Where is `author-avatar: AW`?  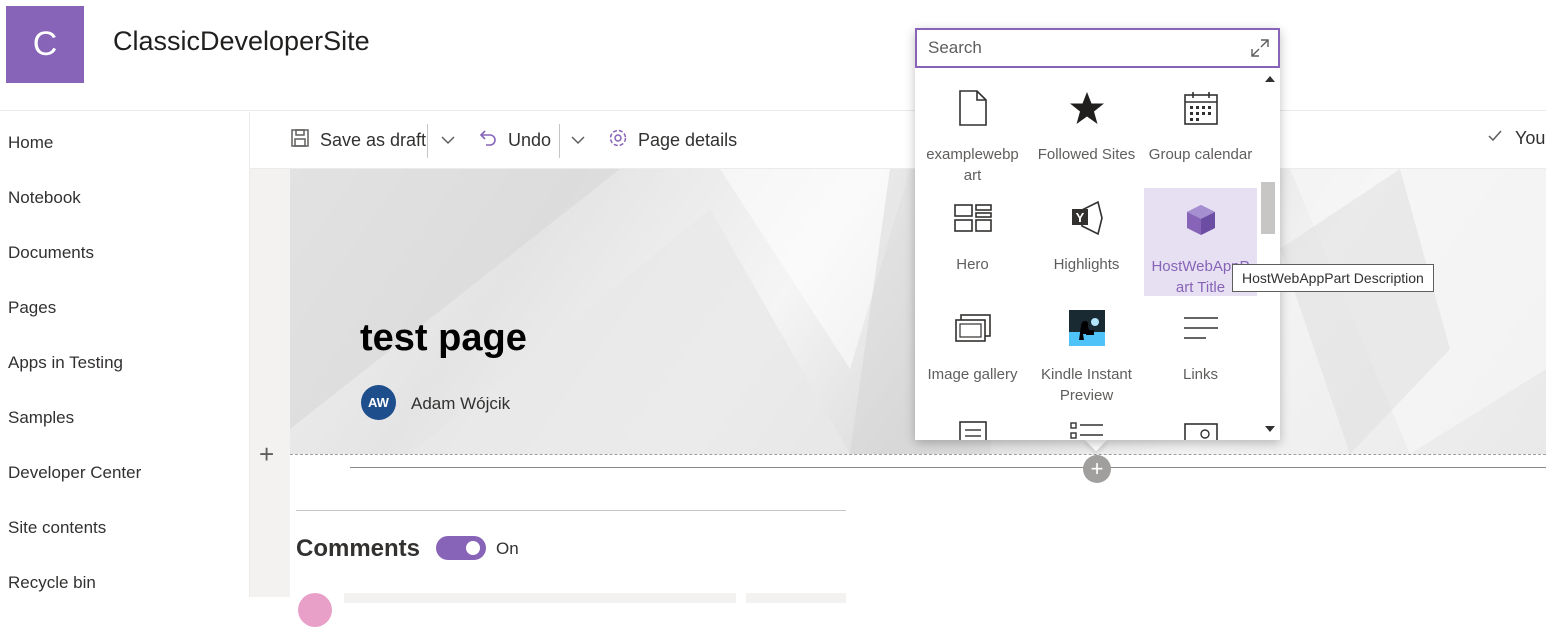 author-avatar: AW is located at coordinates (378, 402).